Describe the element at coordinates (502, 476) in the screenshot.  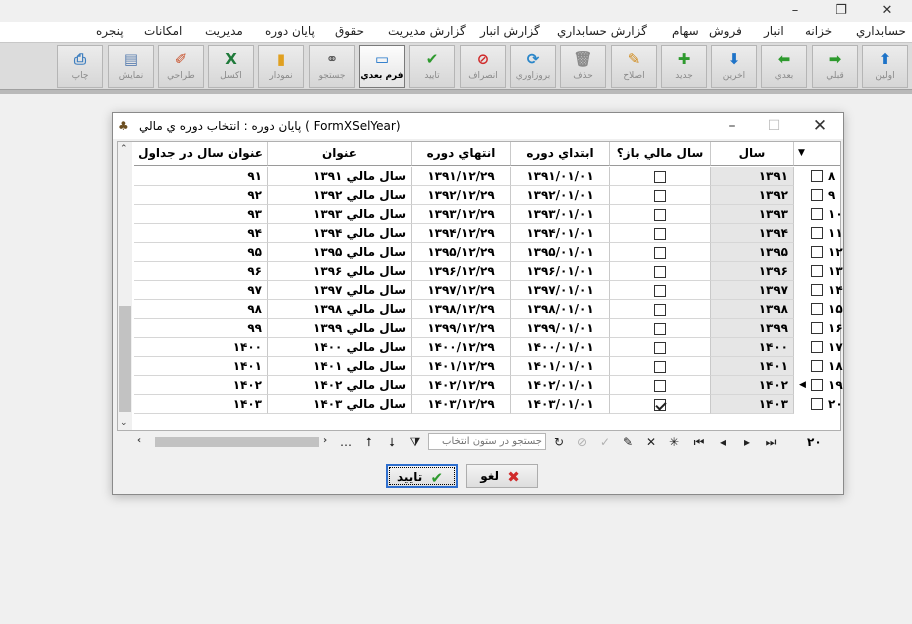
I see `cancel-button: لغو ✖` at that location.